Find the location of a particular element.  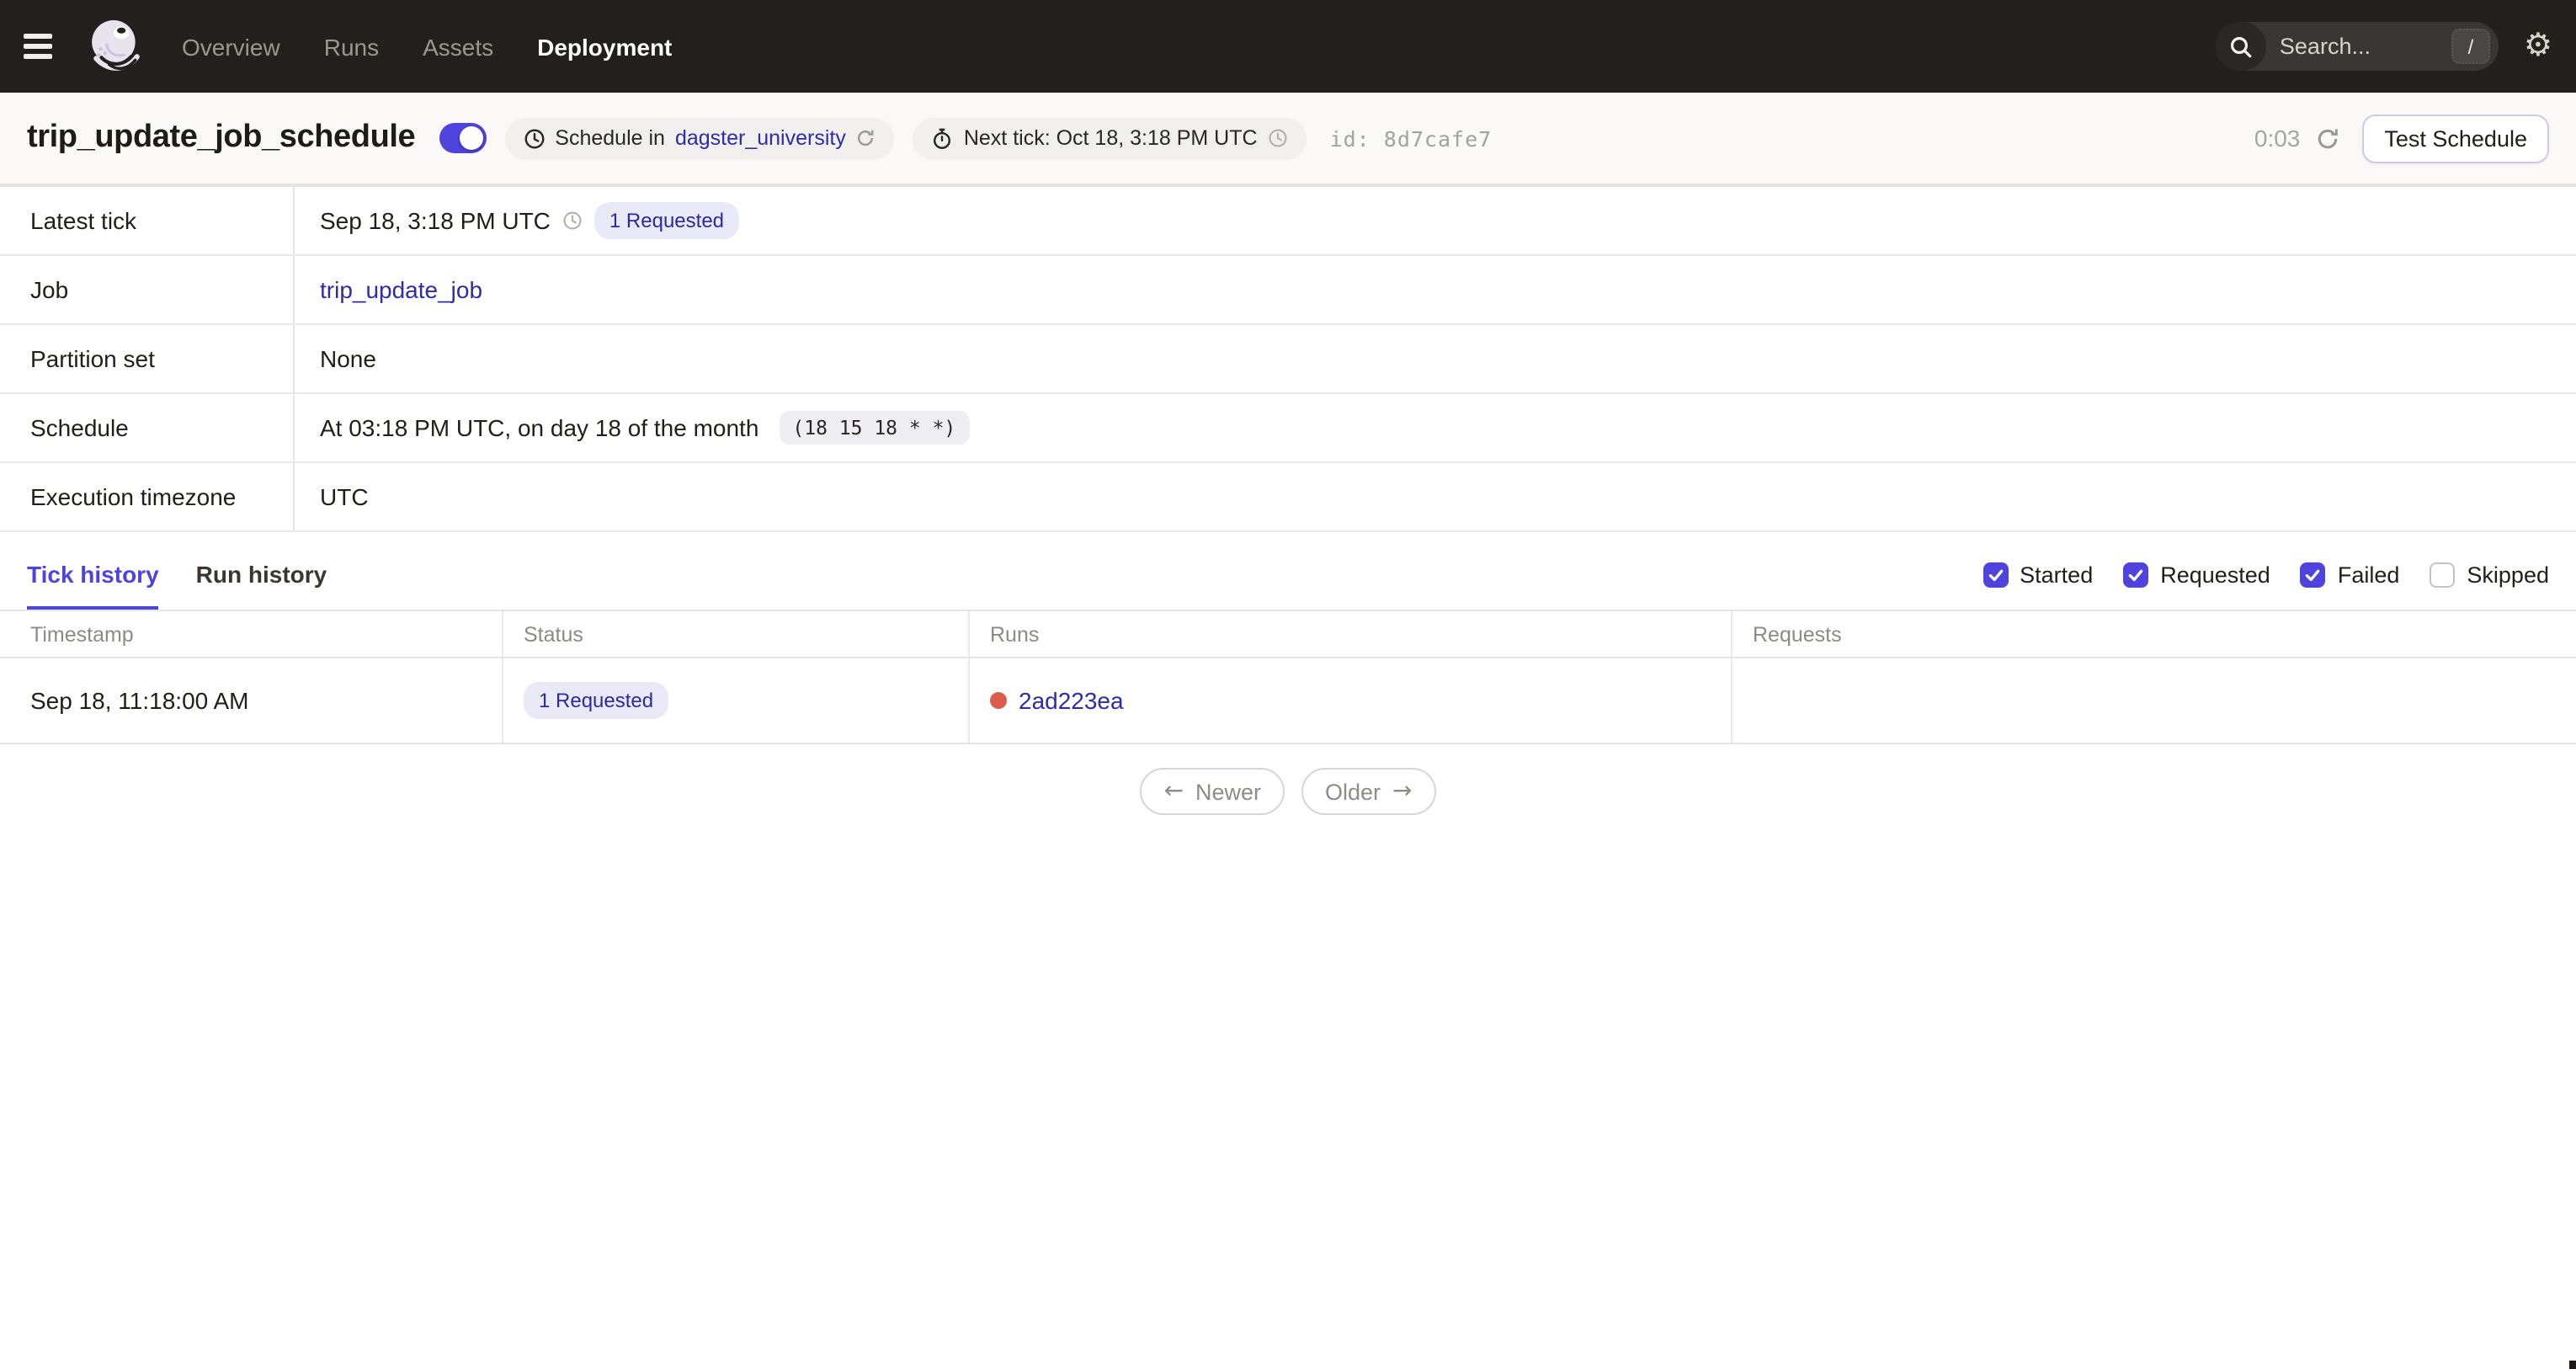

schedule-description: At 03:18 PM UTC, on day 18 of the month is located at coordinates (539, 427).